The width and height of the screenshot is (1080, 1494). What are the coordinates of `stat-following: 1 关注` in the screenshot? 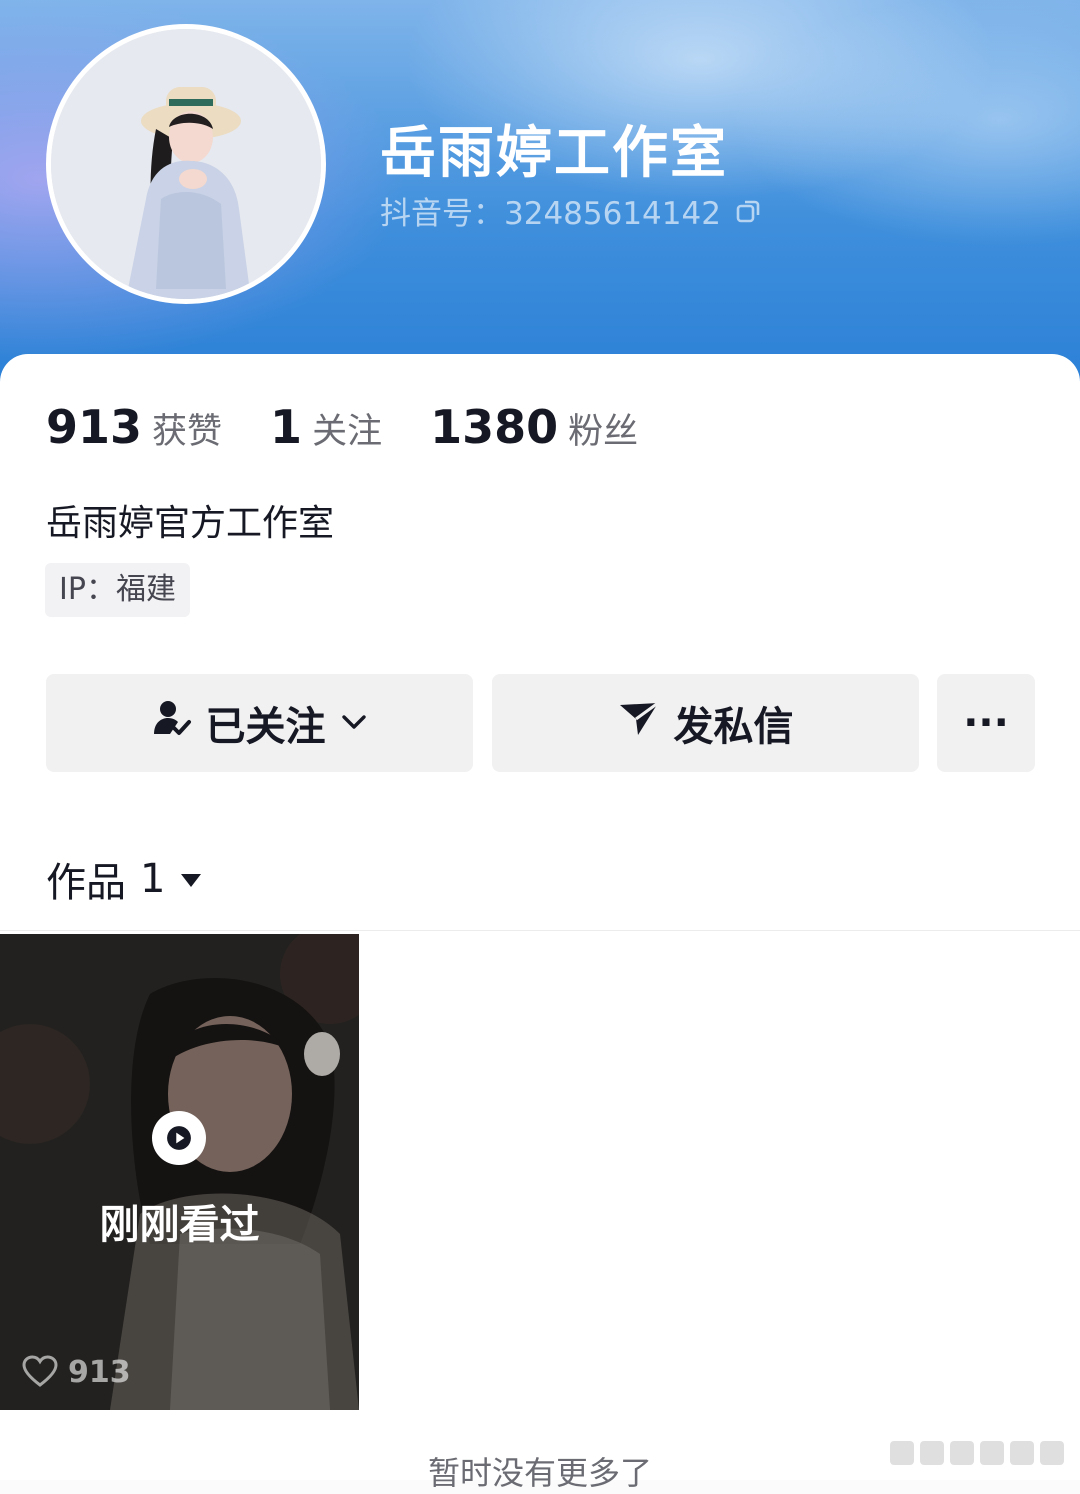 It's located at (326, 427).